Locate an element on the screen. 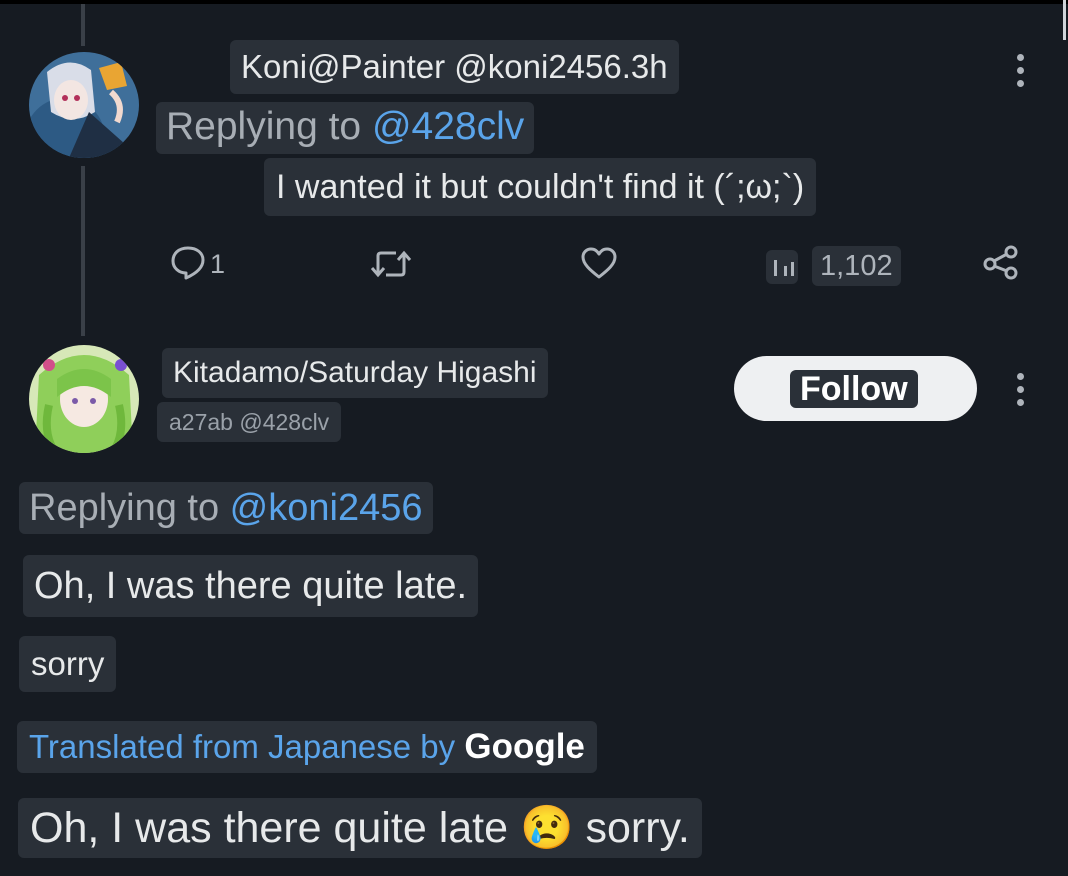 The image size is (1068, 876). translated-text: Oh, I was there quite late 😢 sorry. is located at coordinates (360, 828).